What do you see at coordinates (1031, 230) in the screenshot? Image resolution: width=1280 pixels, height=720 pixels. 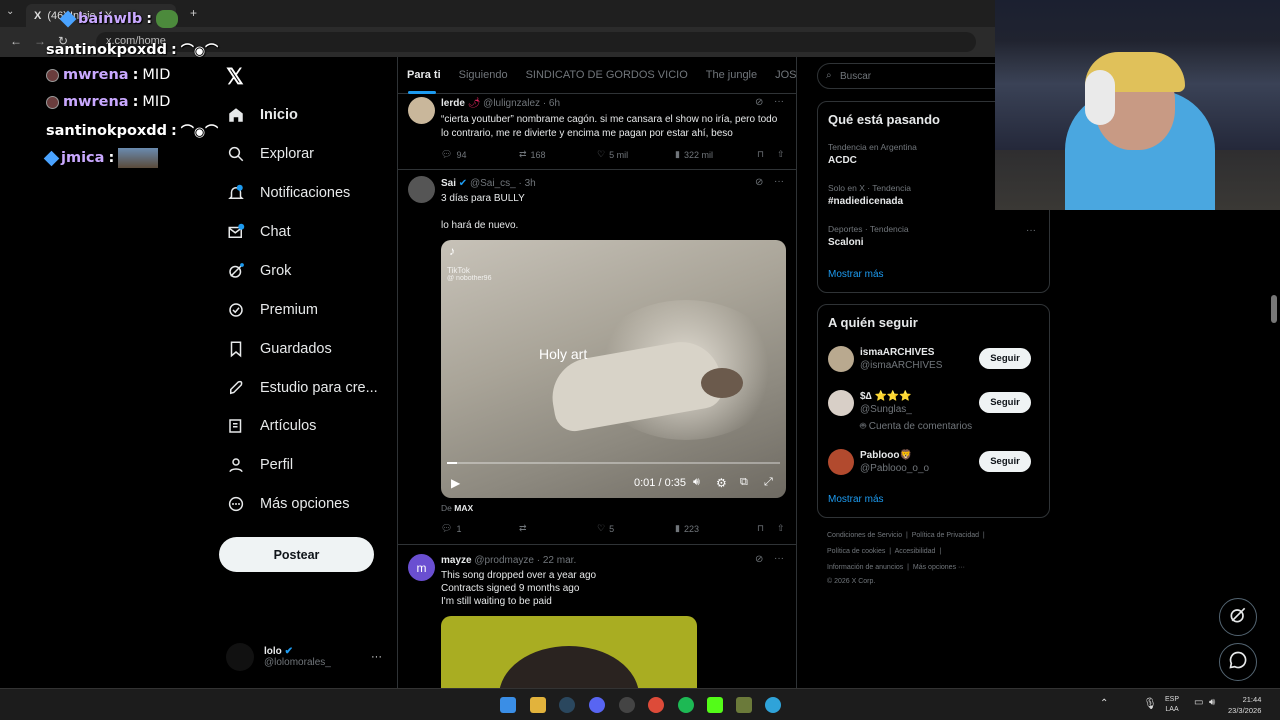 I see `trend-more-icon: ···` at bounding box center [1031, 230].